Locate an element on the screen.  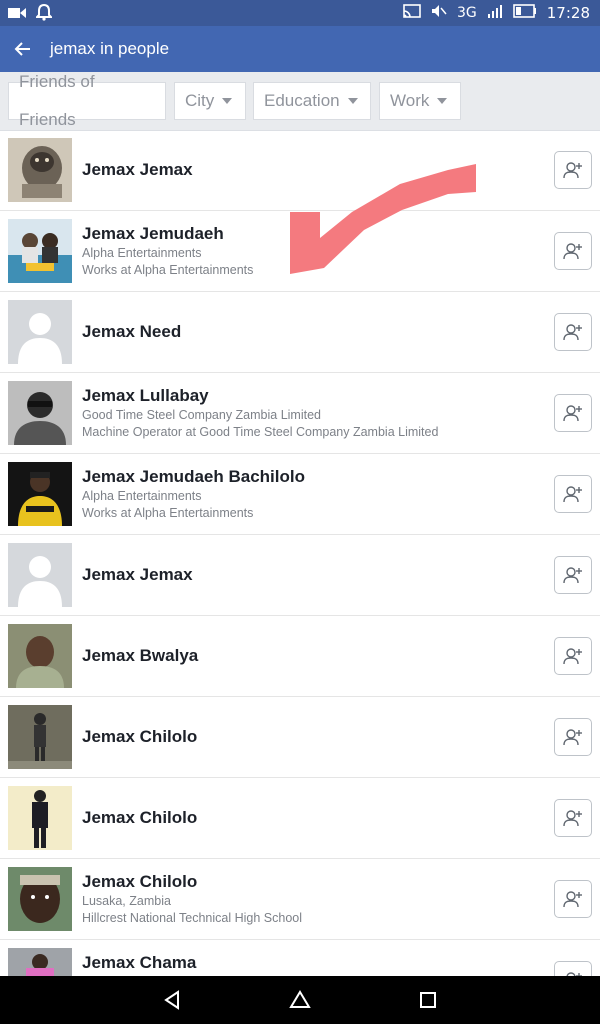
status-bar: 3G 17:28 is located at coordinates (300, 13).